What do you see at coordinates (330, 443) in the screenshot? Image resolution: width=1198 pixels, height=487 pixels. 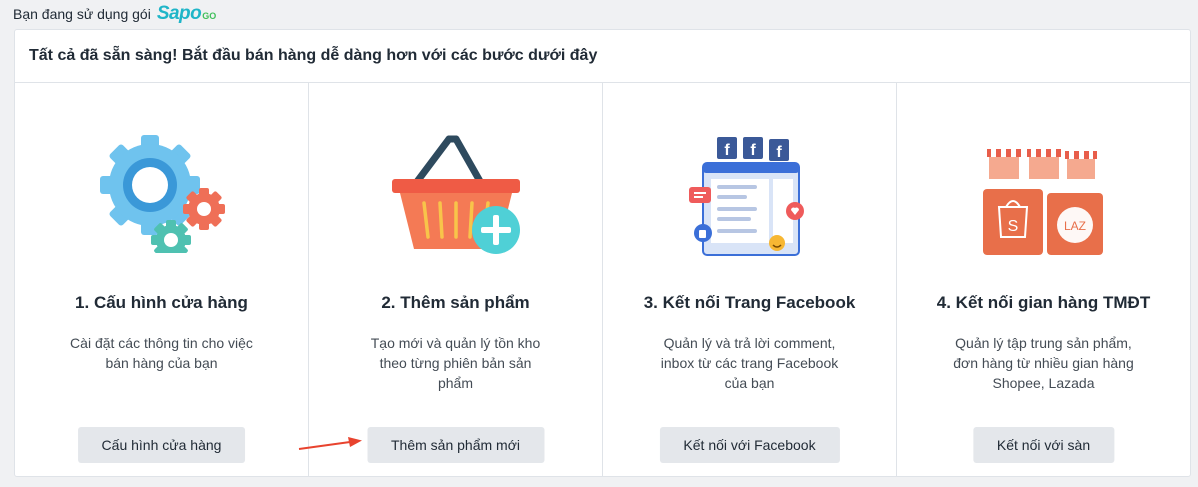 I see `pointer-arrow-icon` at bounding box center [330, 443].